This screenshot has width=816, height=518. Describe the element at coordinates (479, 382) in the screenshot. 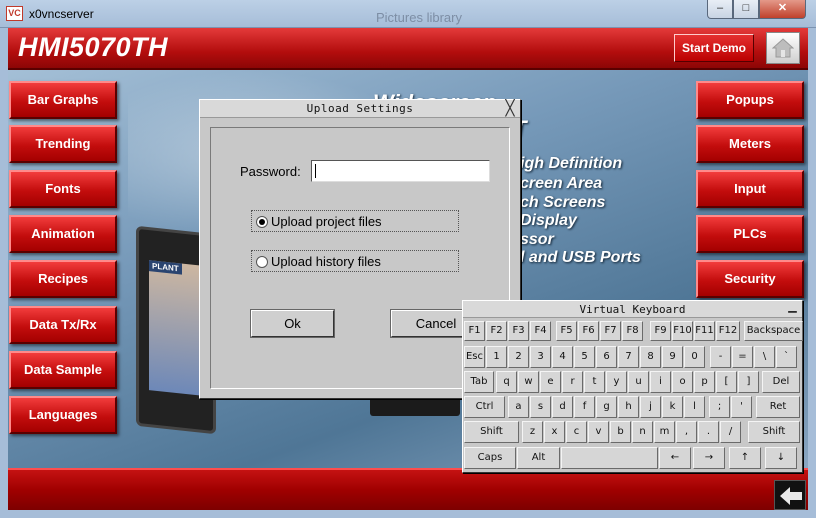

I see `key-tab: Tab` at that location.